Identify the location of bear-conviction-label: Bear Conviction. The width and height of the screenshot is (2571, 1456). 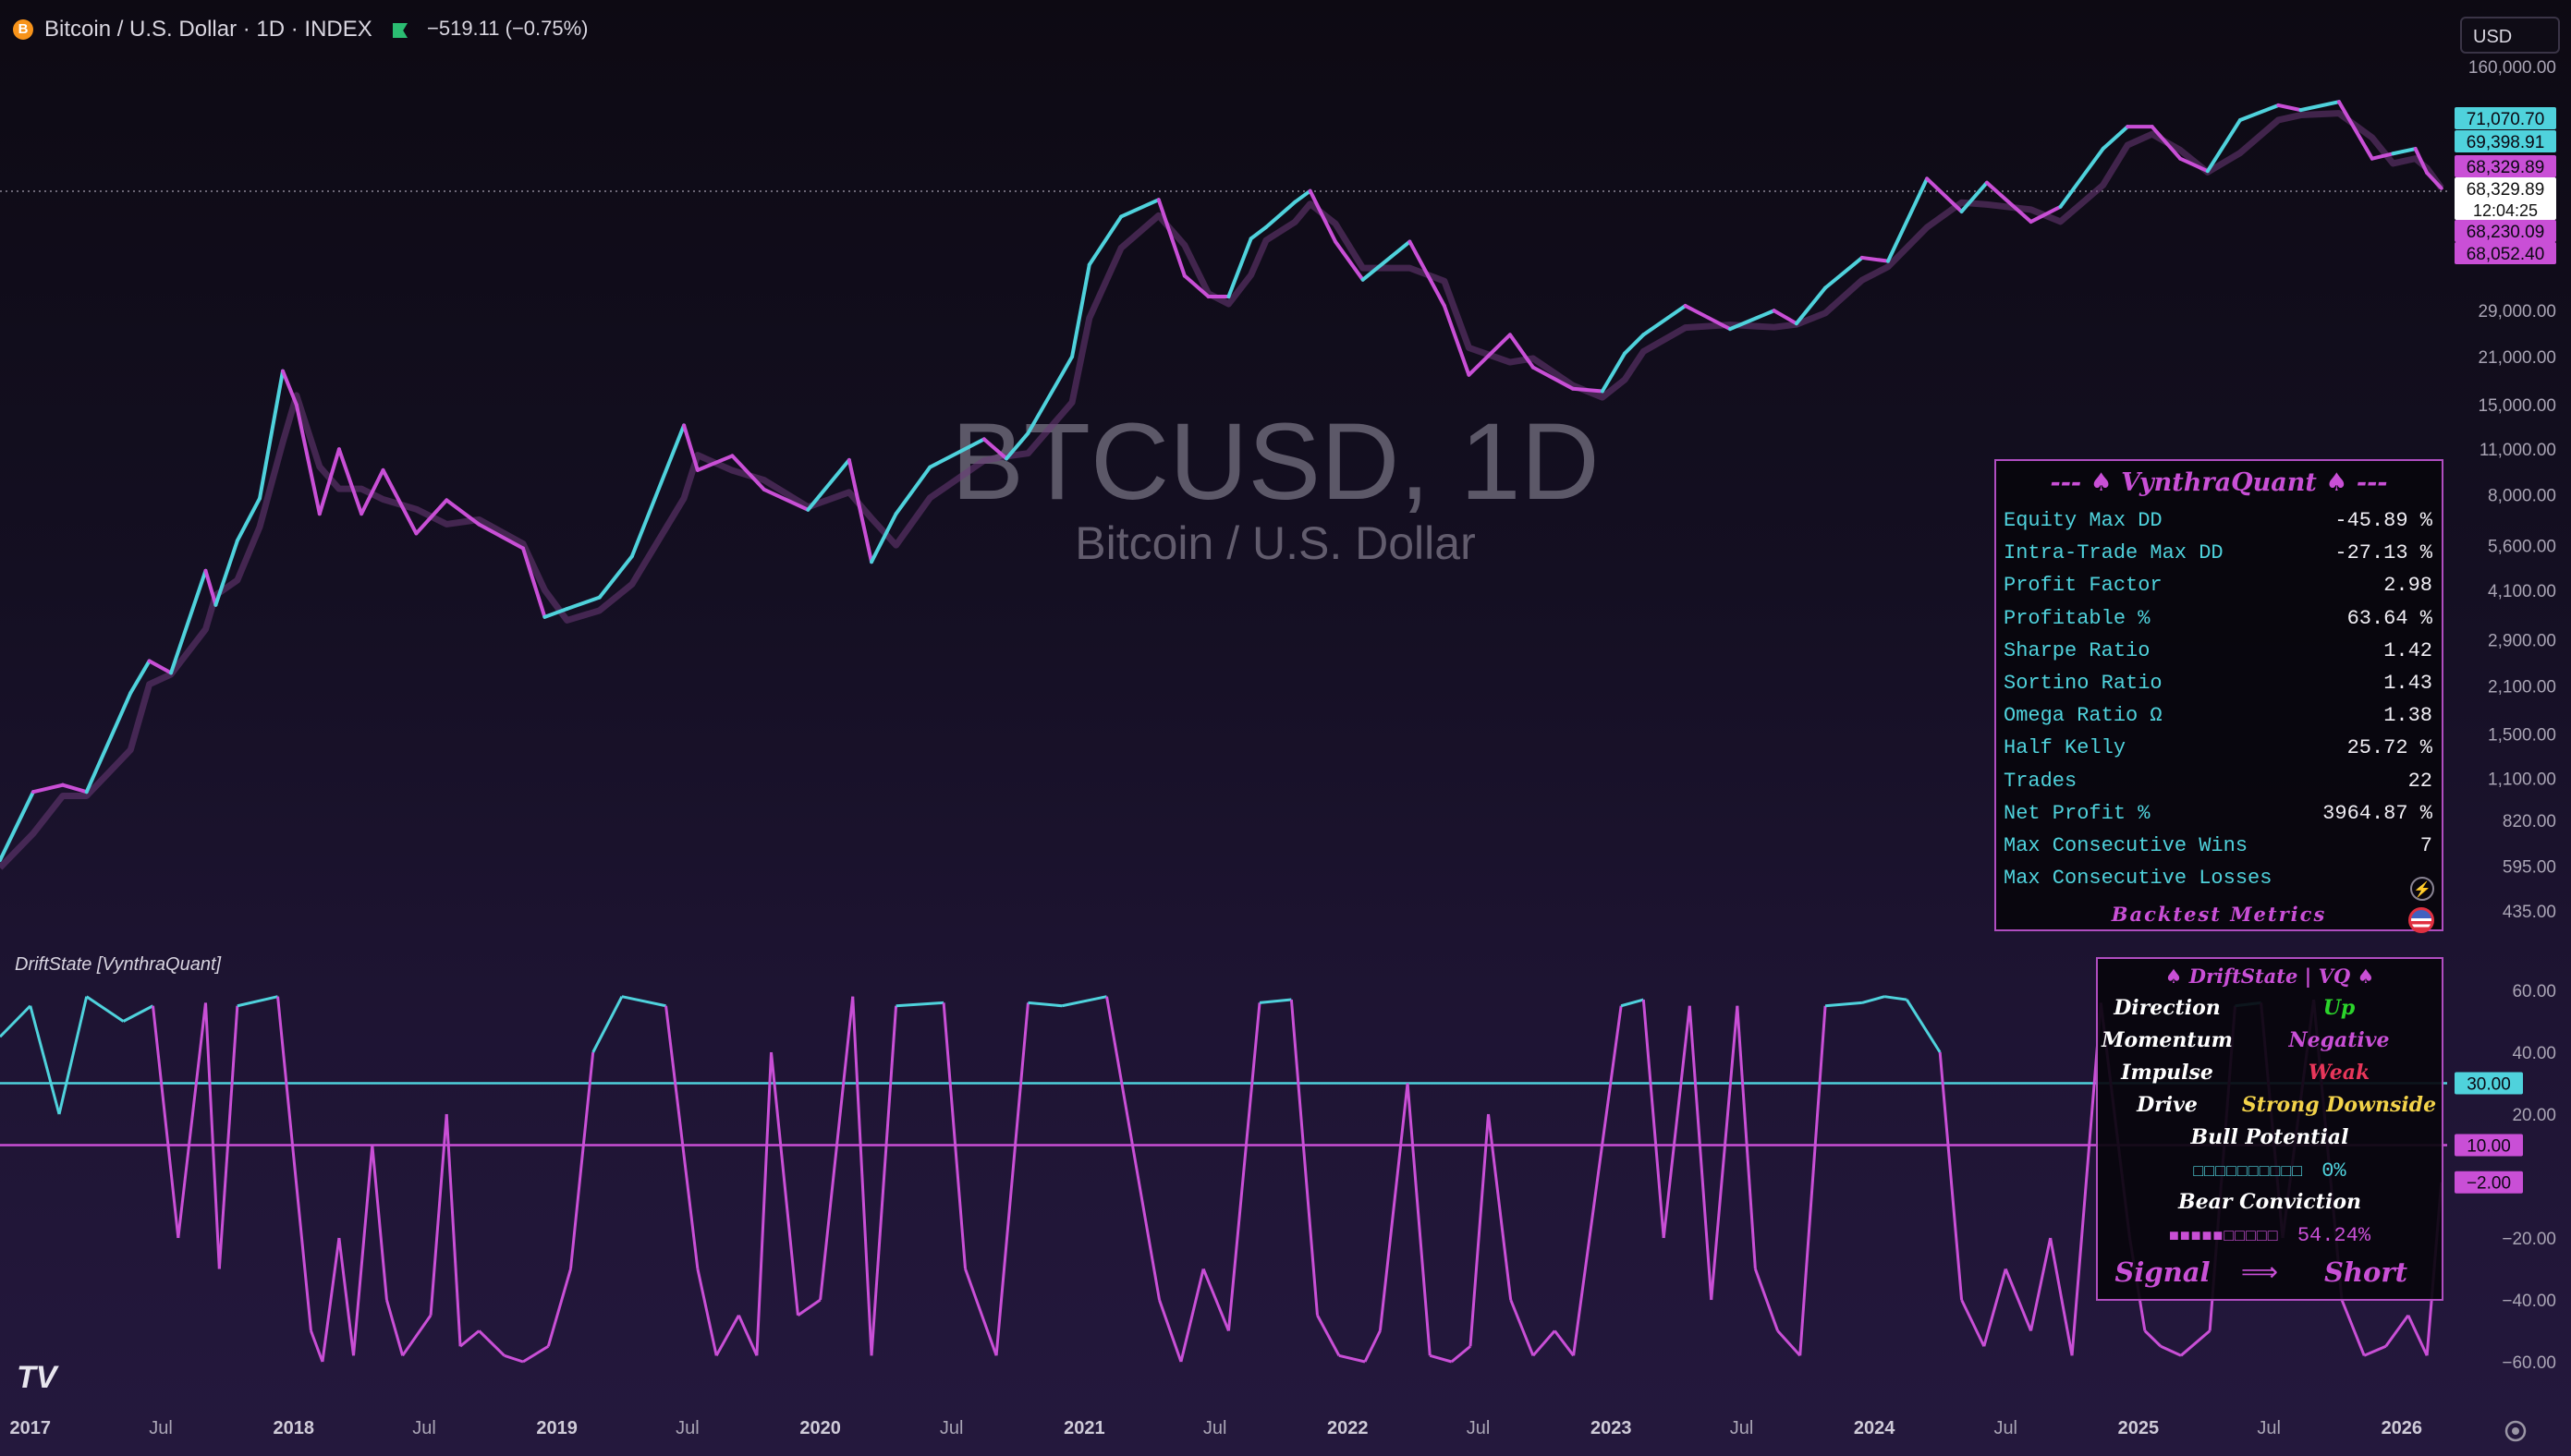
(2269, 1202).